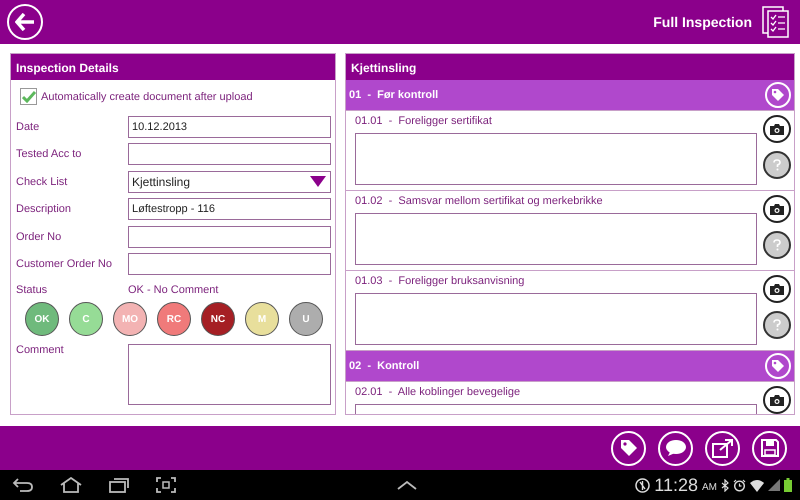 The height and width of the screenshot is (500, 800). I want to click on signal-icon, so click(774, 485).